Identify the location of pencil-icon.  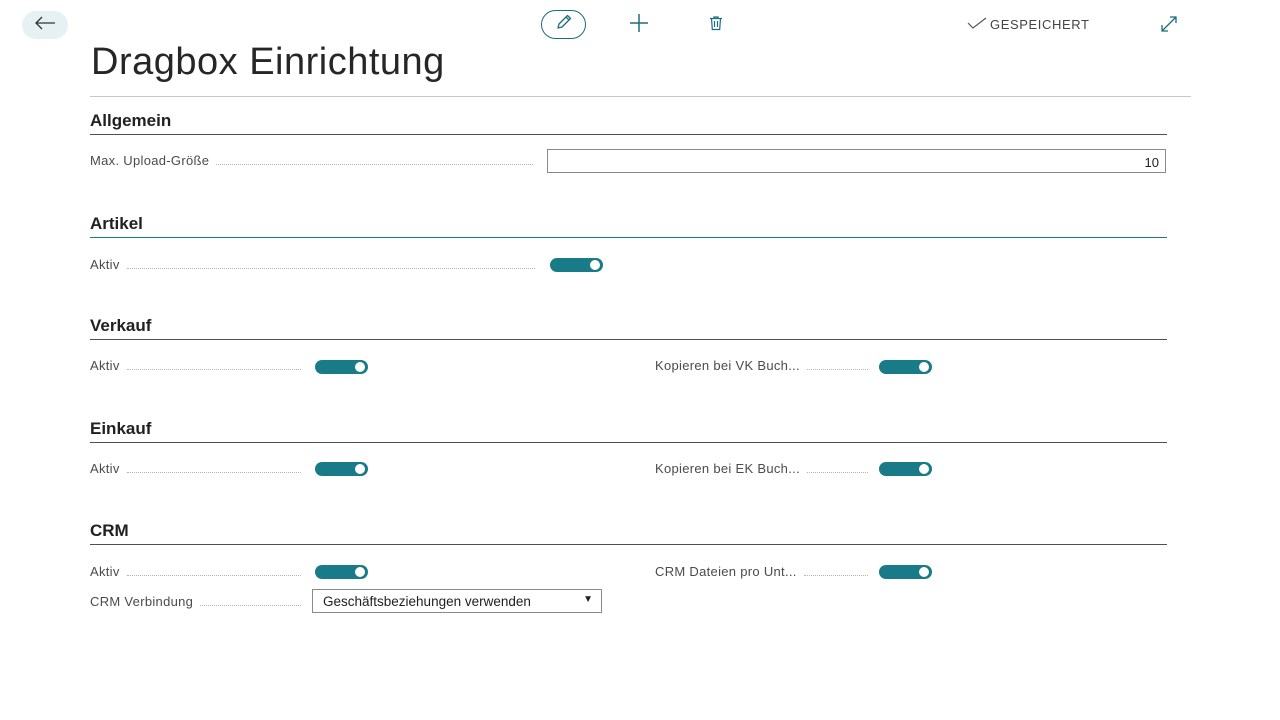
(564, 24).